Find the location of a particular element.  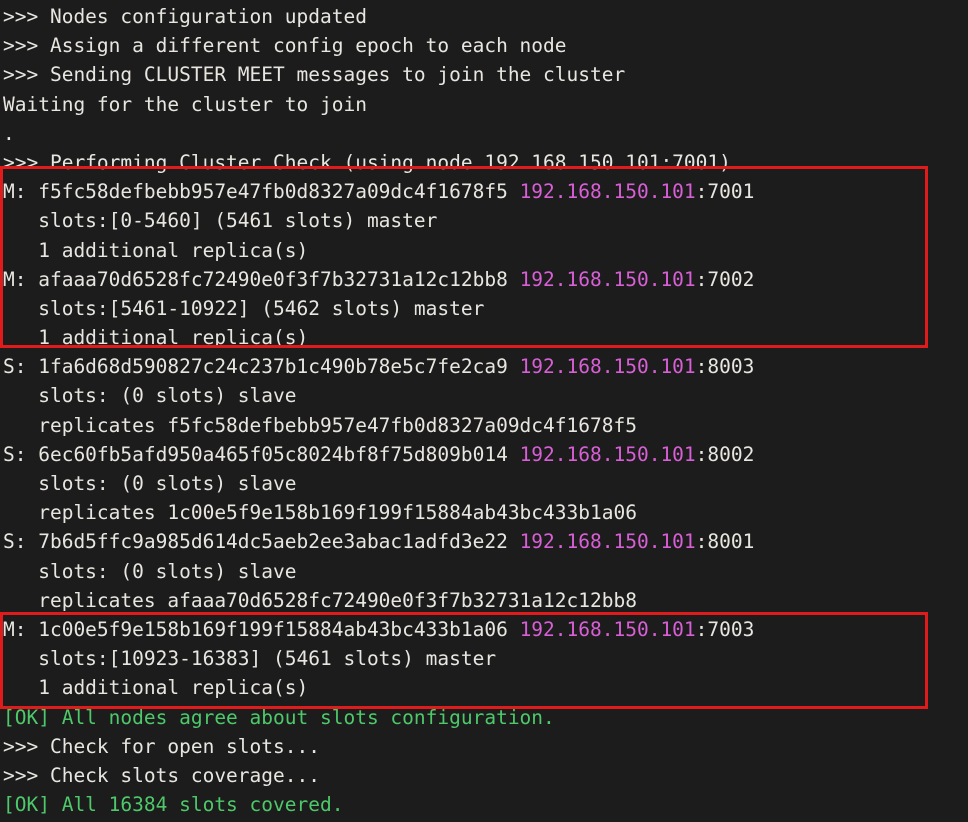

line-text: [OK] All 16384 slots covered. is located at coordinates (173, 805).